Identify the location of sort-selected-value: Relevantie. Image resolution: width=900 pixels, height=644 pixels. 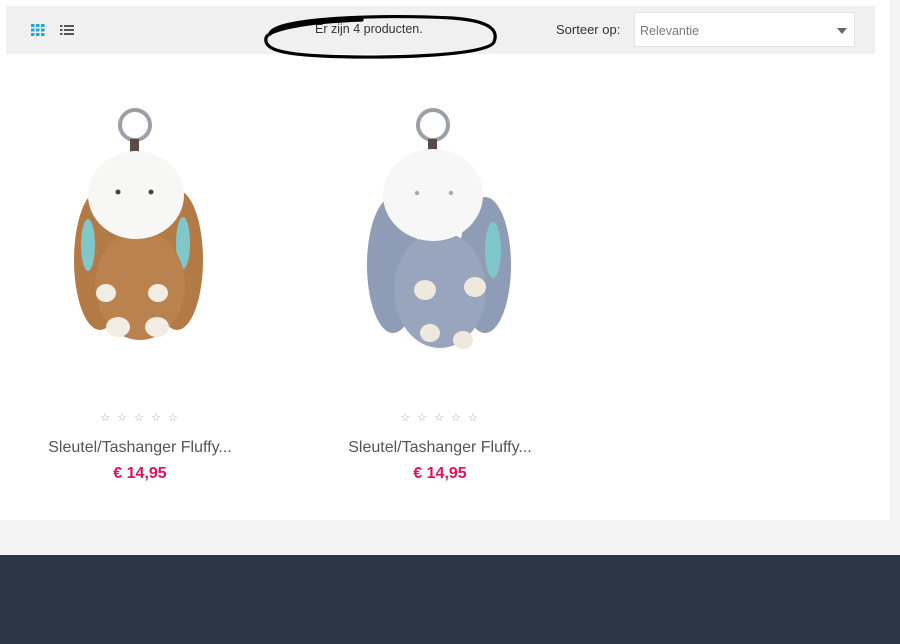
(670, 31).